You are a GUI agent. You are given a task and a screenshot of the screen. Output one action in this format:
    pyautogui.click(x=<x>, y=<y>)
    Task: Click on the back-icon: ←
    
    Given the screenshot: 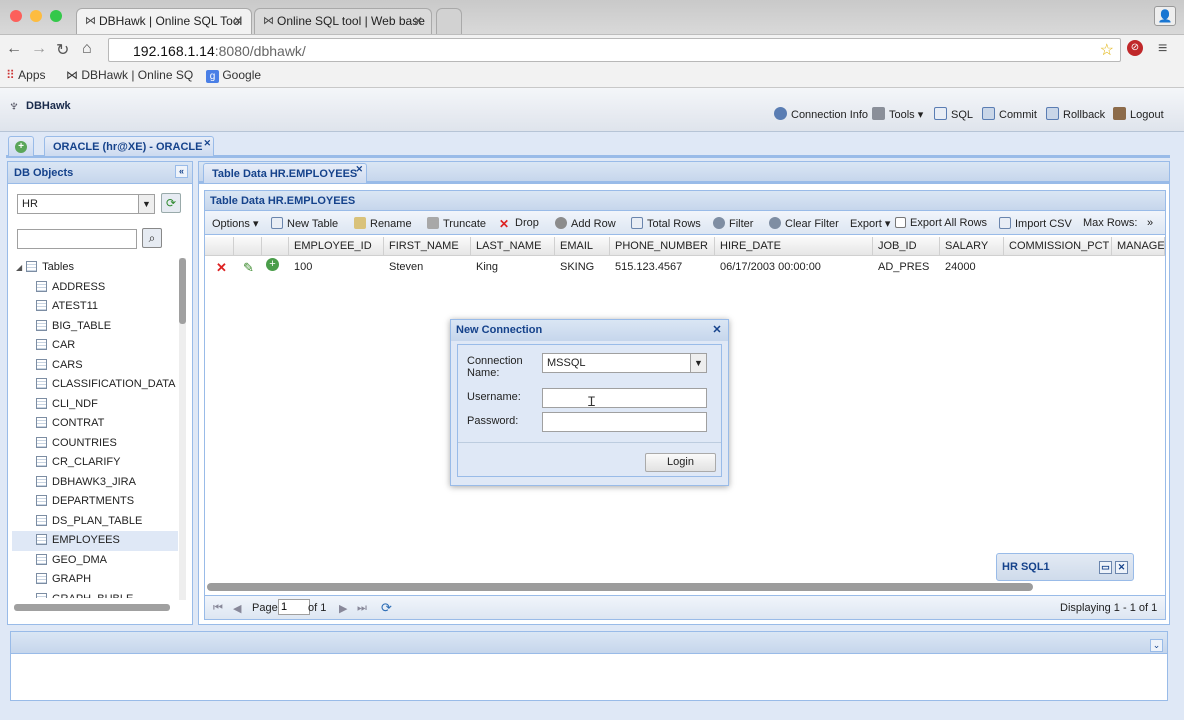 What is the action you would take?
    pyautogui.click(x=14, y=49)
    